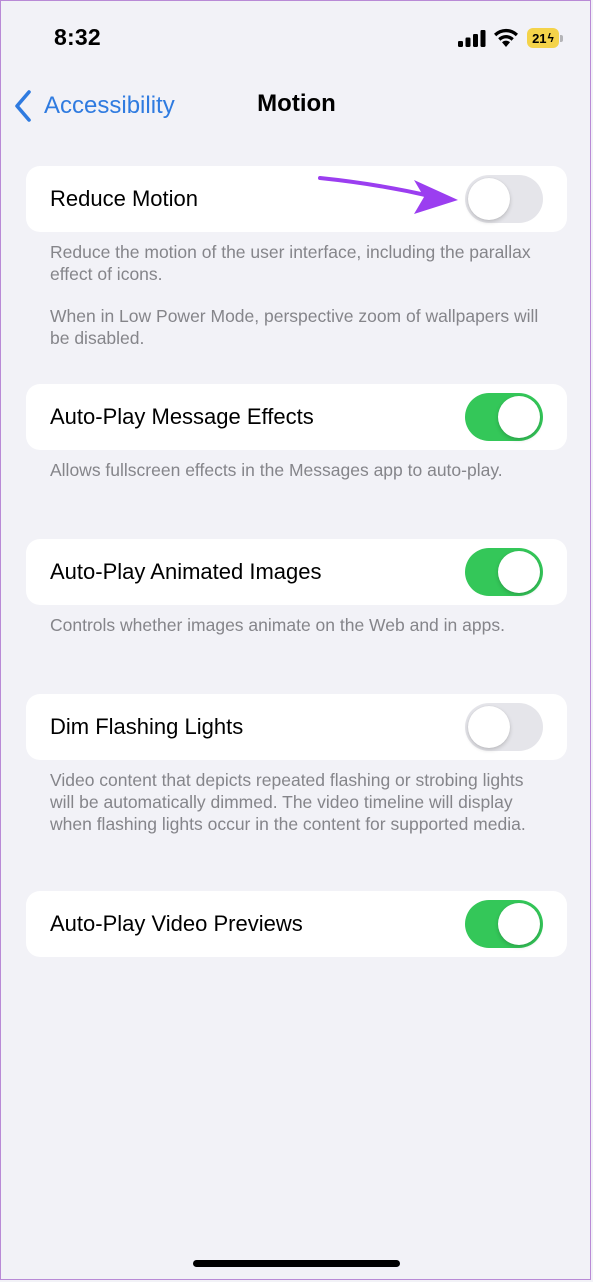 The image size is (593, 1282). I want to click on dim-flashing-lights-toggle, so click(504, 727).